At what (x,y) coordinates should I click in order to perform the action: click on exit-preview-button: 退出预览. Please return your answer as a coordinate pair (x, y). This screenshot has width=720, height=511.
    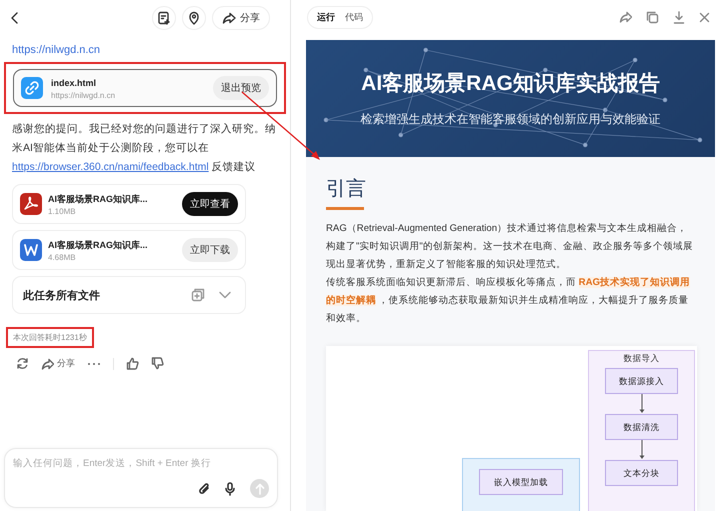
    Looking at the image, I should click on (241, 88).